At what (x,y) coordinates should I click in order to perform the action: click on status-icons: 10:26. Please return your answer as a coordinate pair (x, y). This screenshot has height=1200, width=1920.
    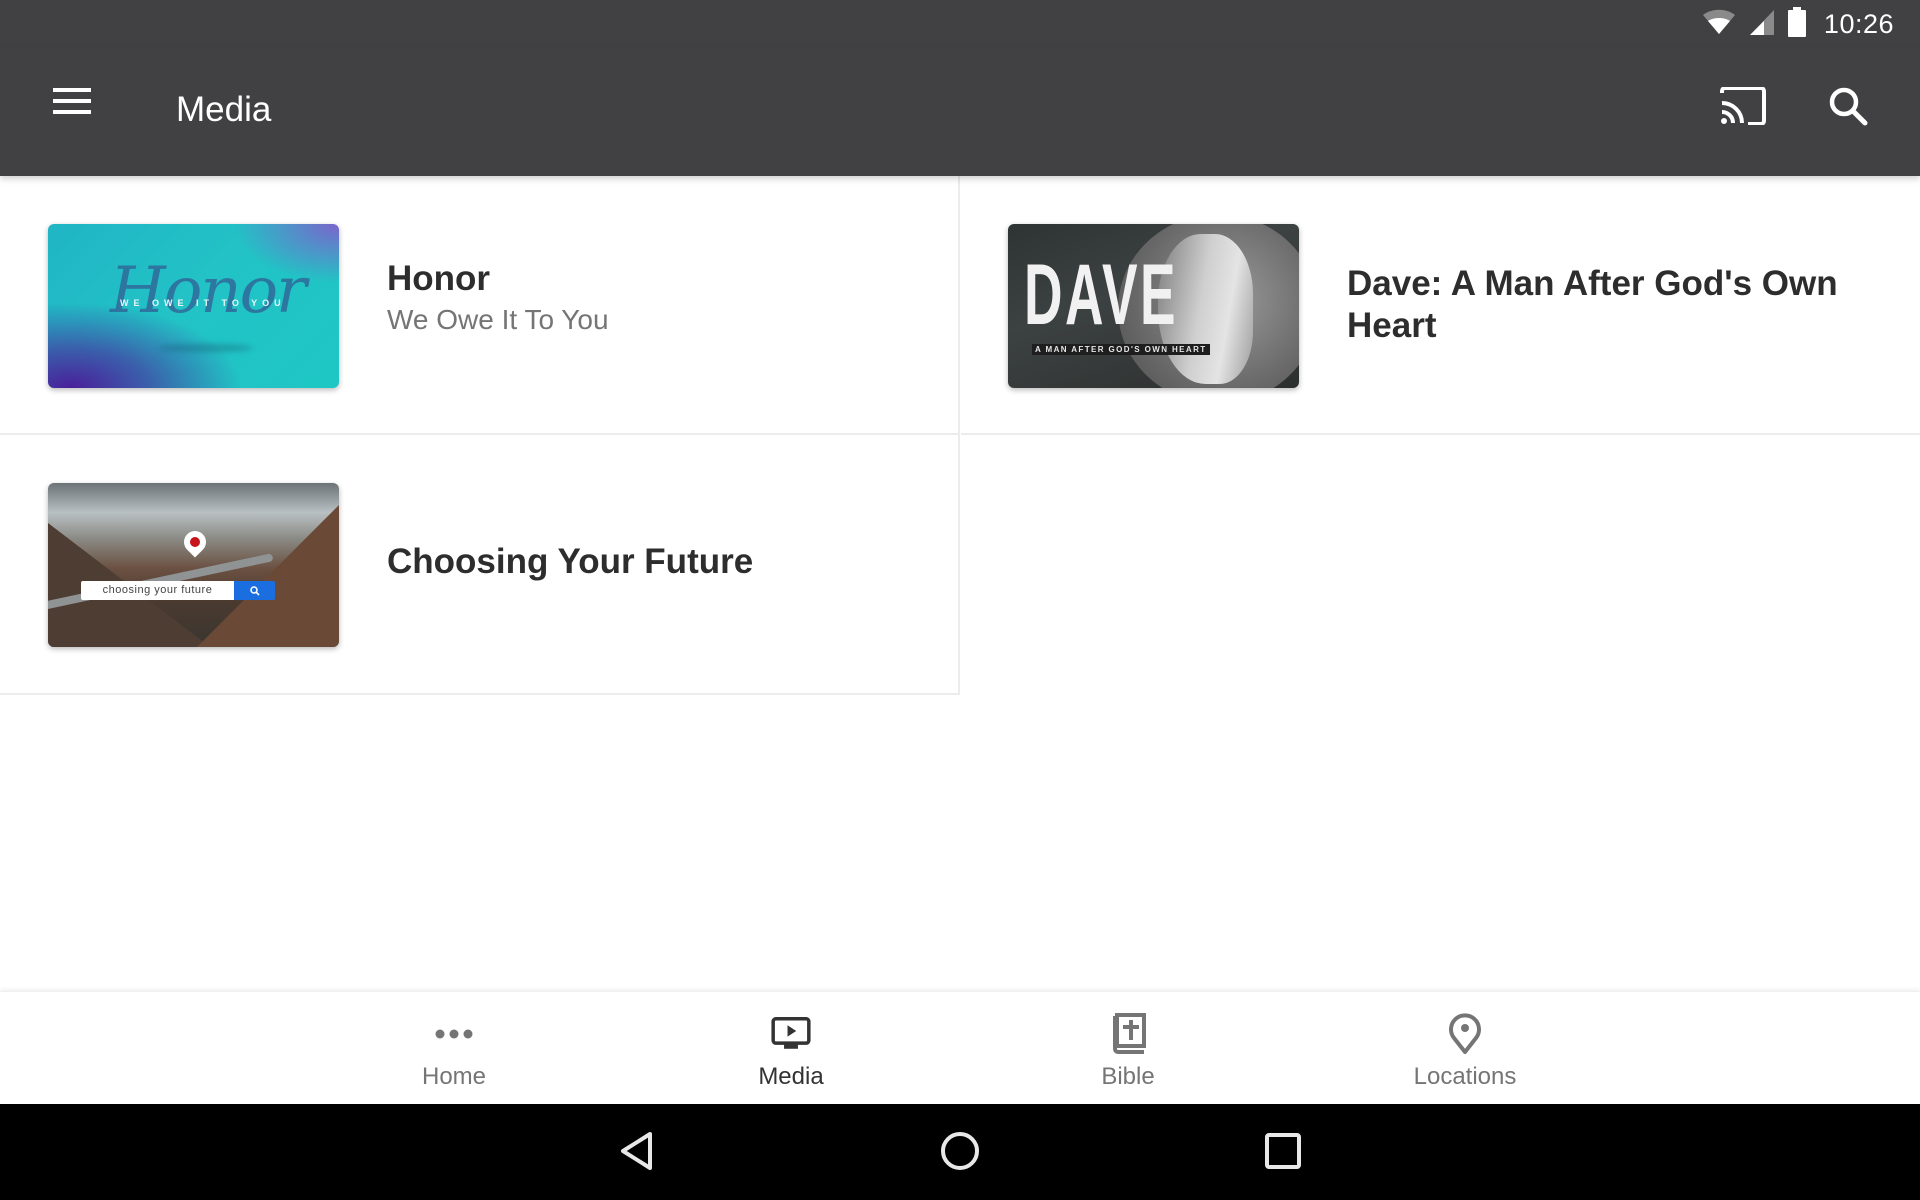
    Looking at the image, I should click on (1798, 24).